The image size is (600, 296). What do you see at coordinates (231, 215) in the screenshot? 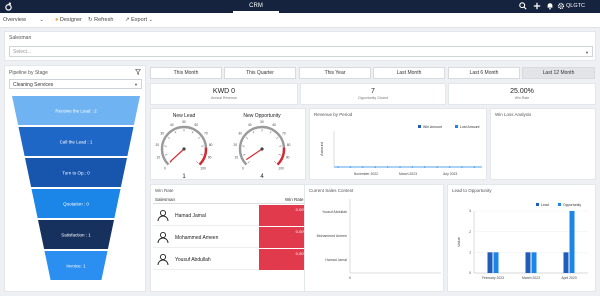
I see `table-row: Hamad Jamal 0.00%` at bounding box center [231, 215].